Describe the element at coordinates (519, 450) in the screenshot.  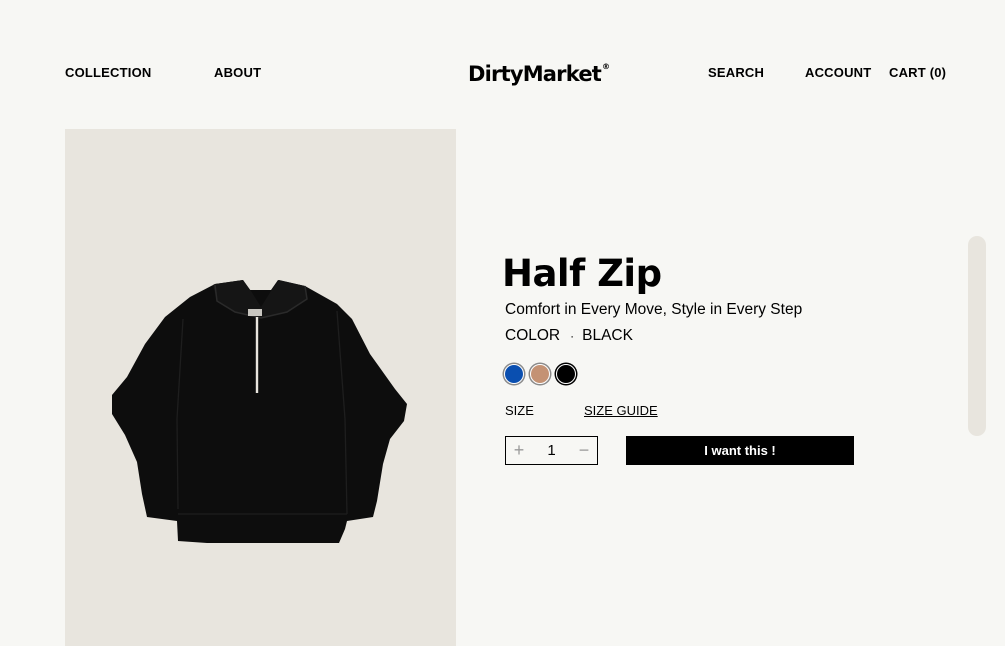
I see `plus-icon: +` at that location.